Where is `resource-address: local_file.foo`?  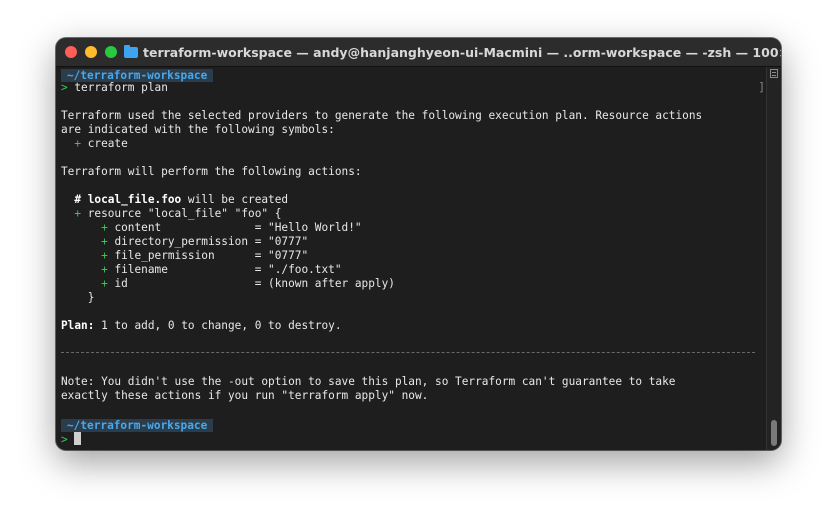 resource-address: local_file.foo is located at coordinates (134, 199).